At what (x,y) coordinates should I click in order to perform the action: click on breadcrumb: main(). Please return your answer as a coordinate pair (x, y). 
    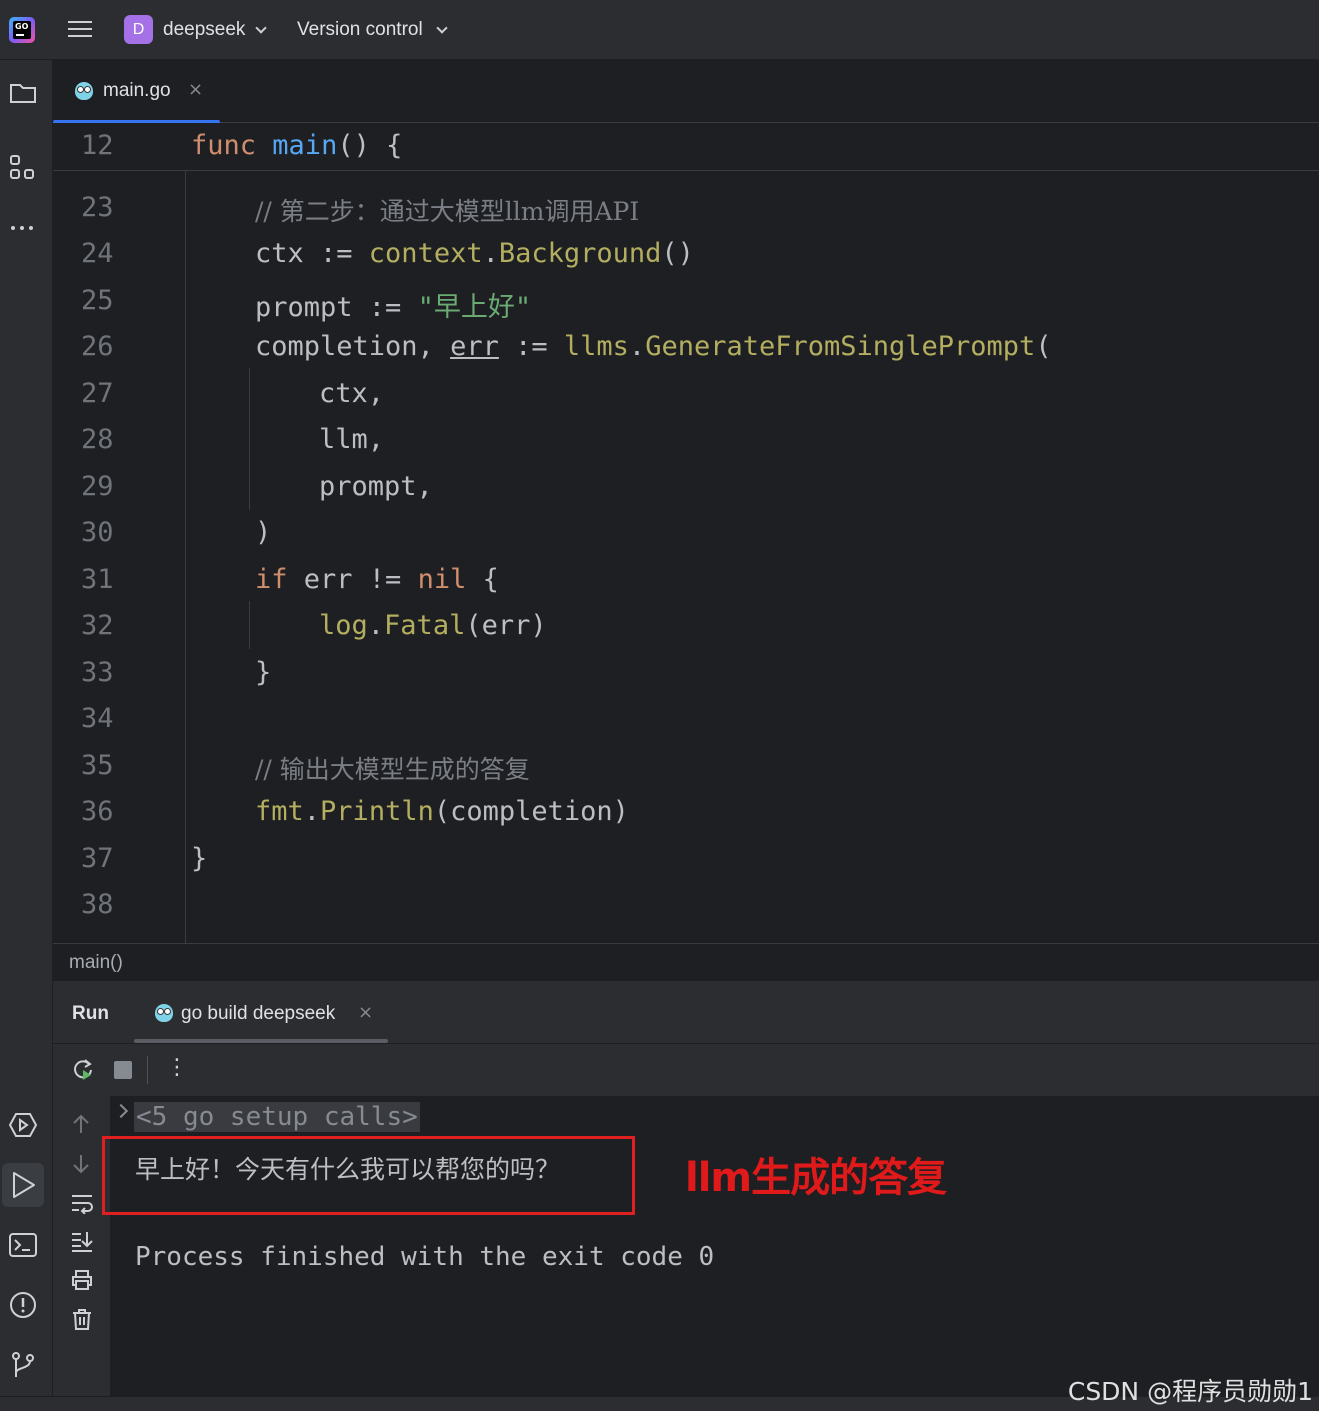
    Looking at the image, I should click on (686, 962).